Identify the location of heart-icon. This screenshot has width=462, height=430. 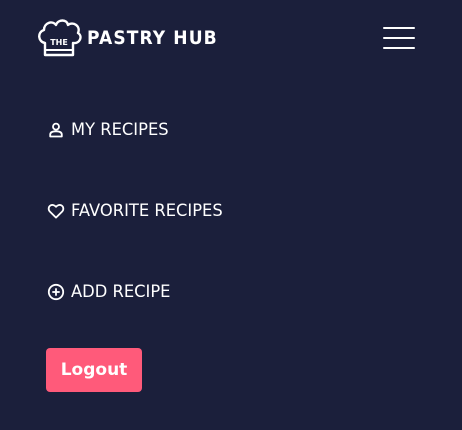
(56, 211).